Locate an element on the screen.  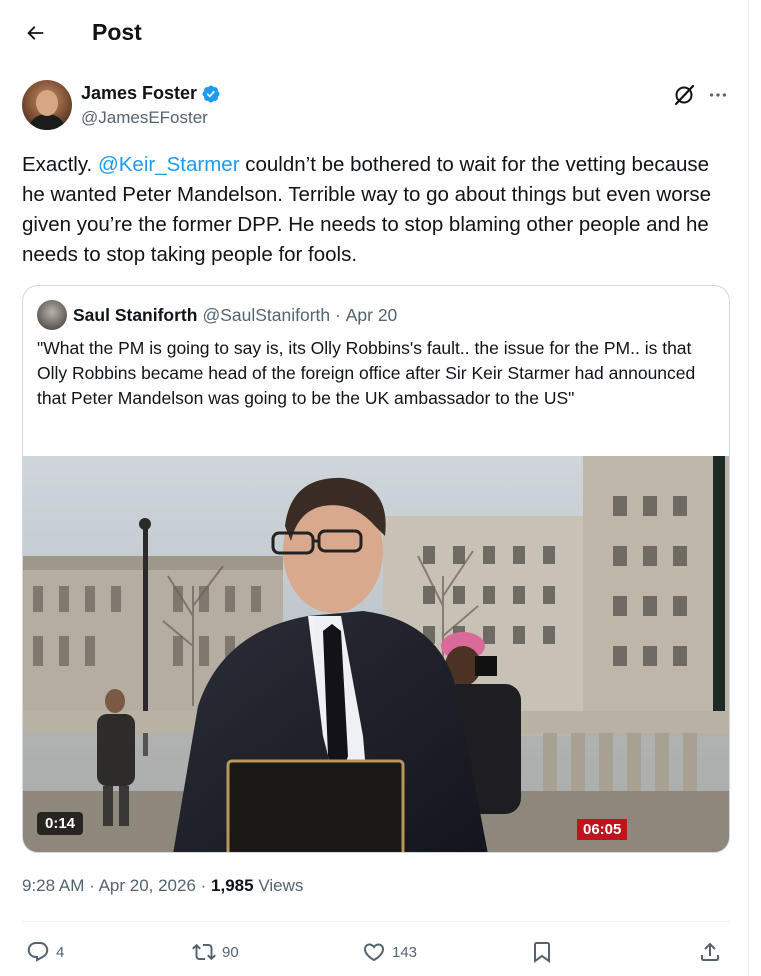
avatar is located at coordinates (47, 105).